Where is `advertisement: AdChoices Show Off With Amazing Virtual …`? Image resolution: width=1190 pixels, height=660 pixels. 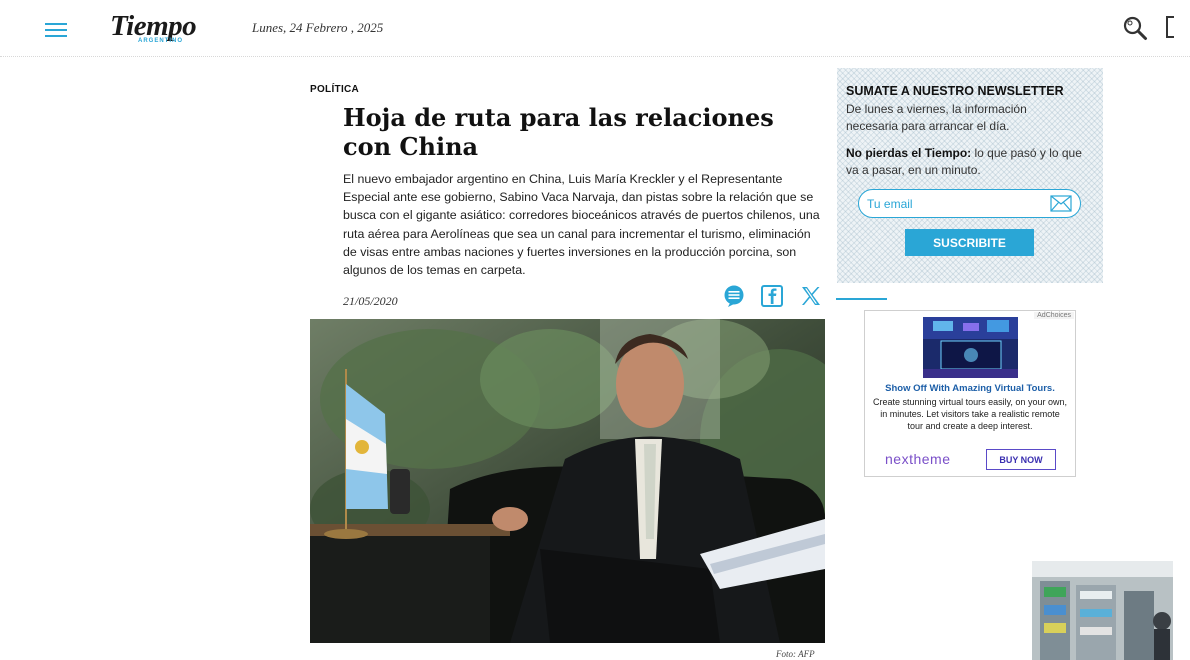
advertisement: AdChoices Show Off With Amazing Virtual … is located at coordinates (970, 393).